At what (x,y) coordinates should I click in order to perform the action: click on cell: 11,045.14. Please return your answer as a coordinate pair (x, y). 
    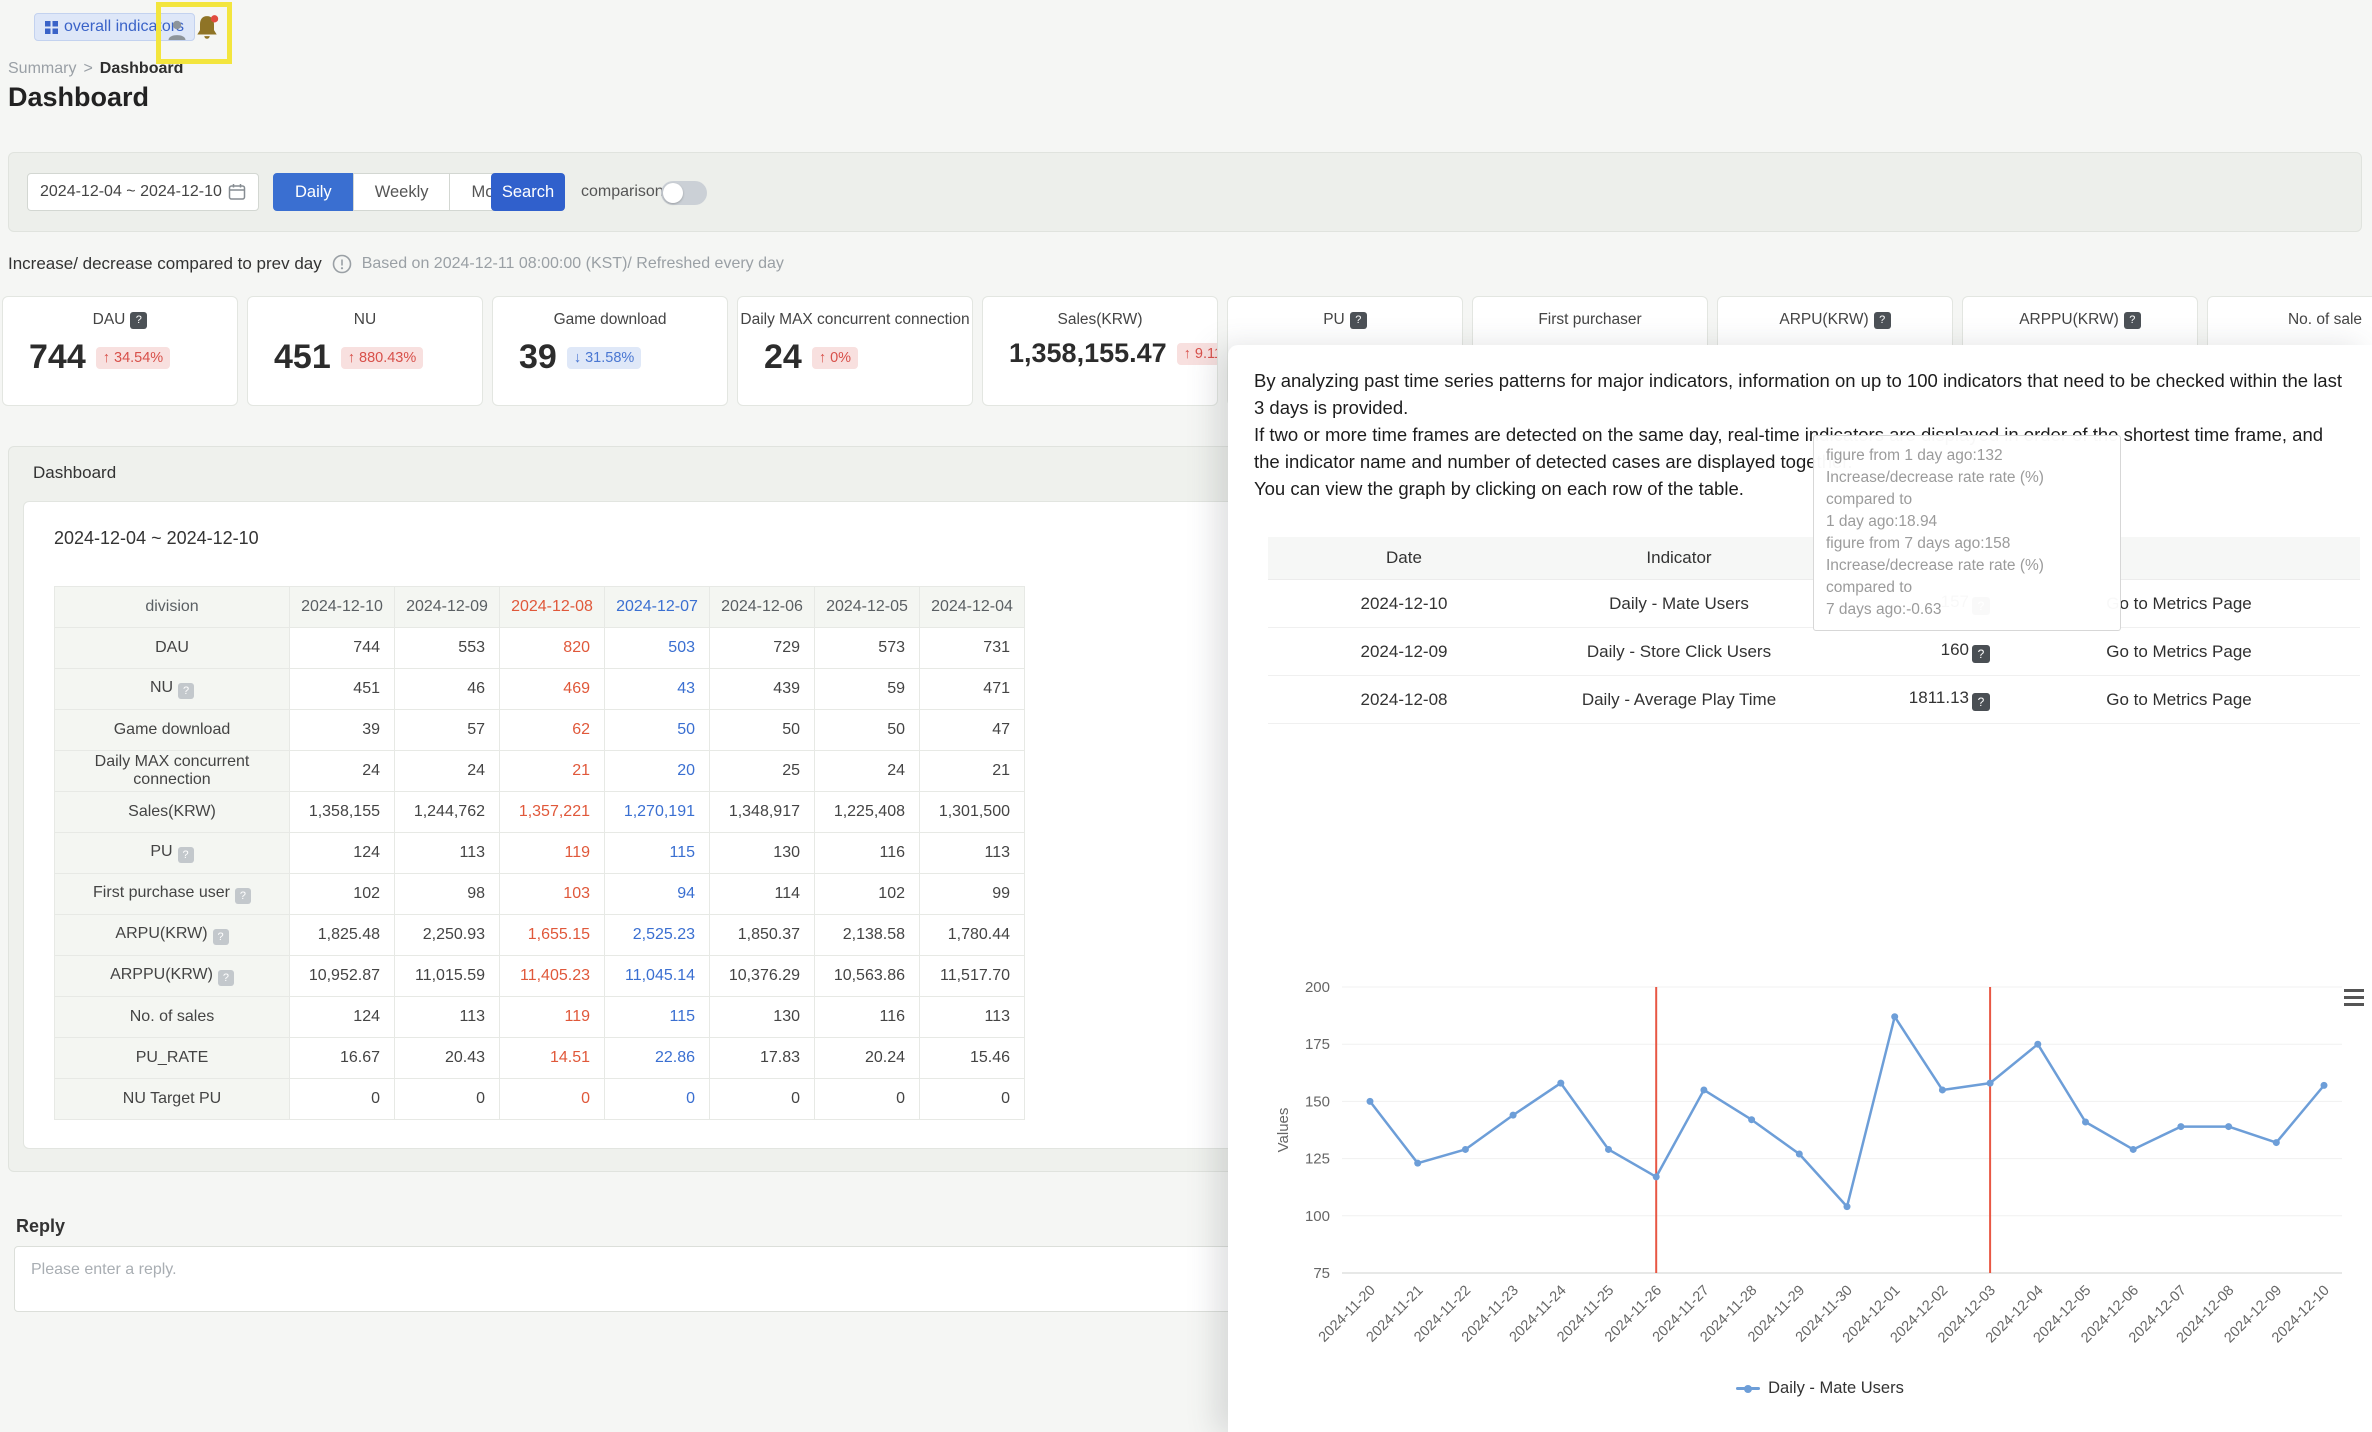
    Looking at the image, I should click on (657, 976).